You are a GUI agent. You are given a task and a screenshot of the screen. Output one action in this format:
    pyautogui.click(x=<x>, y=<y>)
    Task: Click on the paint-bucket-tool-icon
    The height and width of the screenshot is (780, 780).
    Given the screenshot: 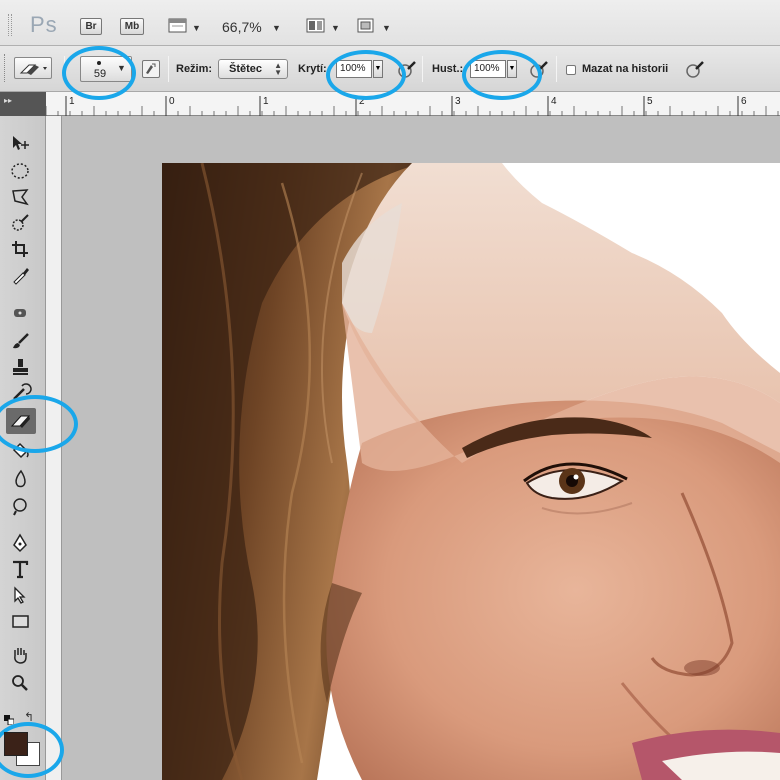 What is the action you would take?
    pyautogui.click(x=20, y=450)
    